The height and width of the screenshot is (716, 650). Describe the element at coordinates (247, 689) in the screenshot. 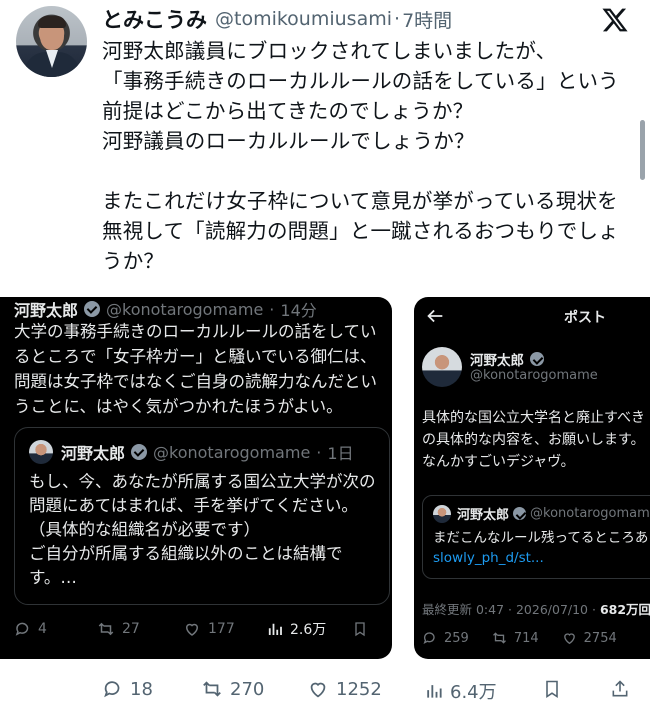

I see `retweet-count: 270` at that location.